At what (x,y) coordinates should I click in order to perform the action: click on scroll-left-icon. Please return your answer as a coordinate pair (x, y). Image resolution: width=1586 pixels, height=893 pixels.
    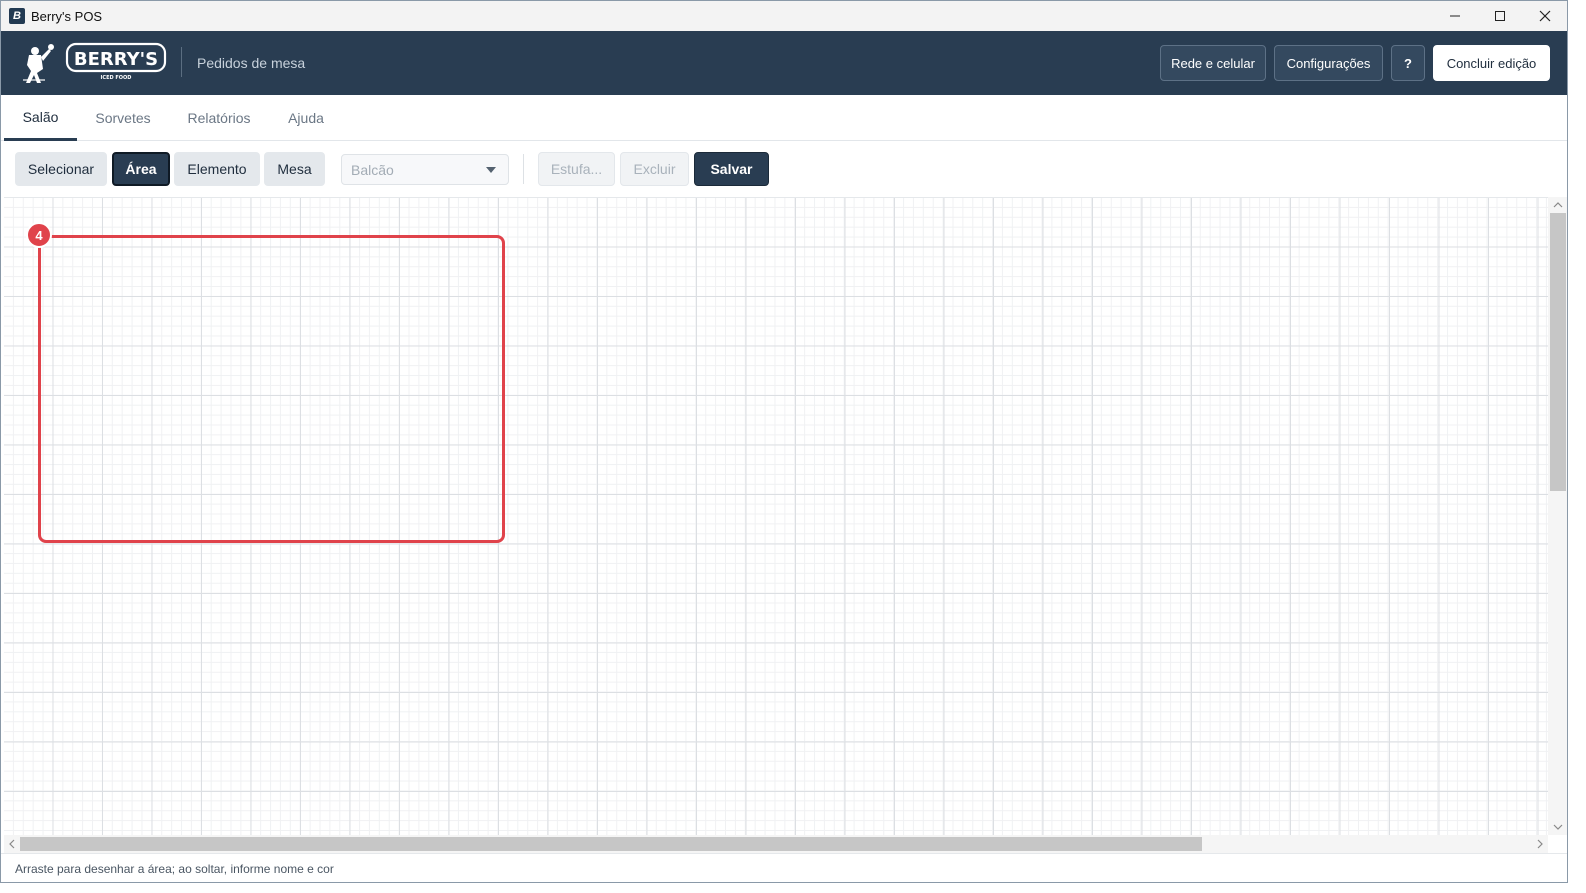
    Looking at the image, I should click on (13, 844).